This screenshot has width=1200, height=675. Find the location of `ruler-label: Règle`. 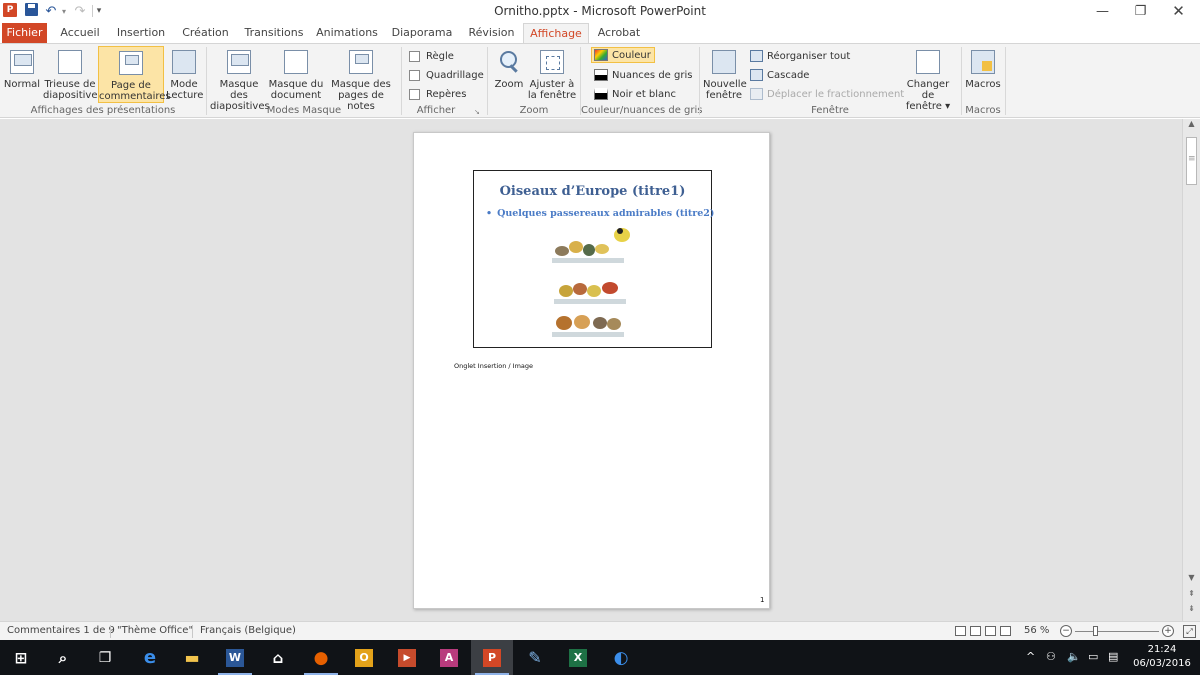

ruler-label: Règle is located at coordinates (440, 56).